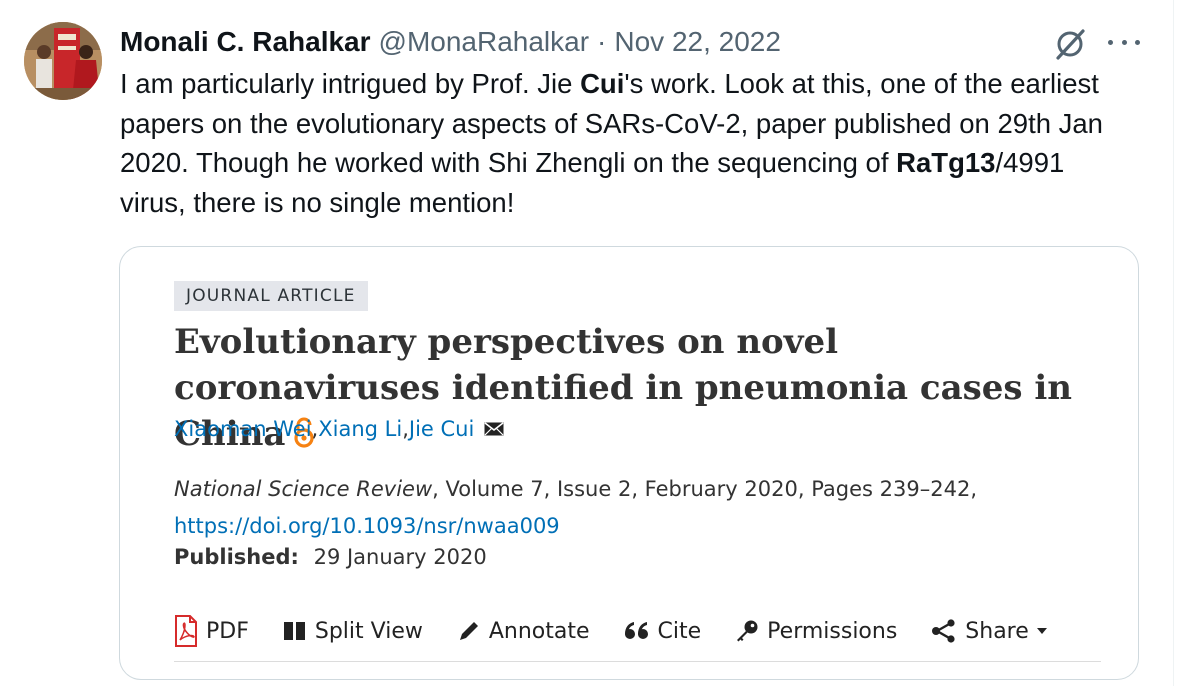 This screenshot has width=1200, height=686. I want to click on author-handle: @MonaRahalkar, so click(484, 42).